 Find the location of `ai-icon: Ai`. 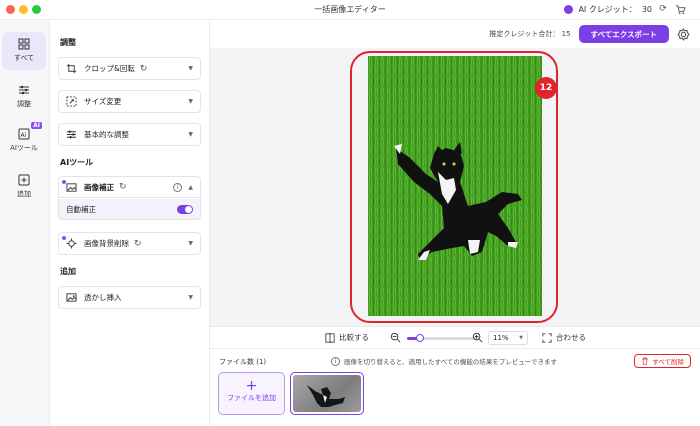

ai-icon: Ai is located at coordinates (24, 134).